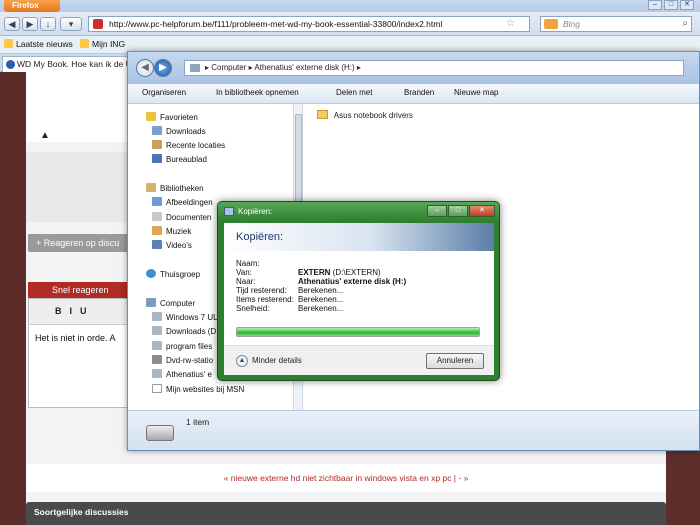  I want to click on bookmark-star-icon: ☆, so click(510, 24).